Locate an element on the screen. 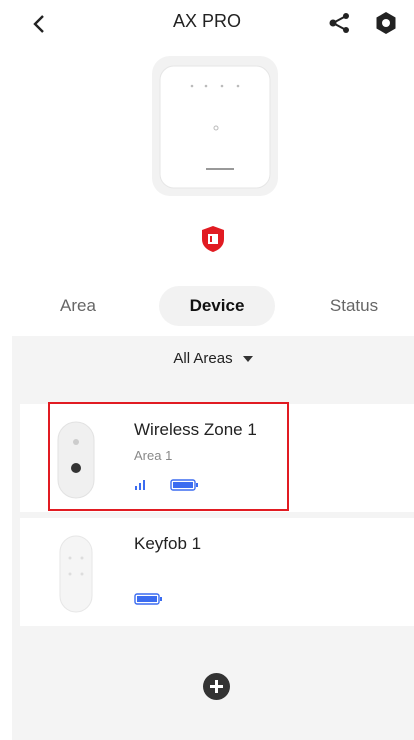 This screenshot has height=740, width=414. share-icon is located at coordinates (340, 23).